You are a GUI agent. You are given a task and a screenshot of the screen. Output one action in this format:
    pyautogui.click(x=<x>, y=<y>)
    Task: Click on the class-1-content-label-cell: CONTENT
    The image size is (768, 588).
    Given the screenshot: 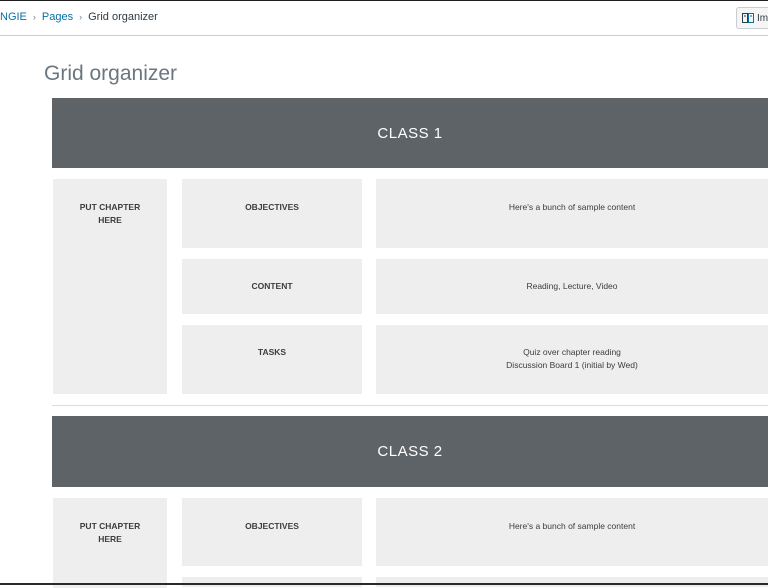 What is the action you would take?
    pyautogui.click(x=272, y=286)
    